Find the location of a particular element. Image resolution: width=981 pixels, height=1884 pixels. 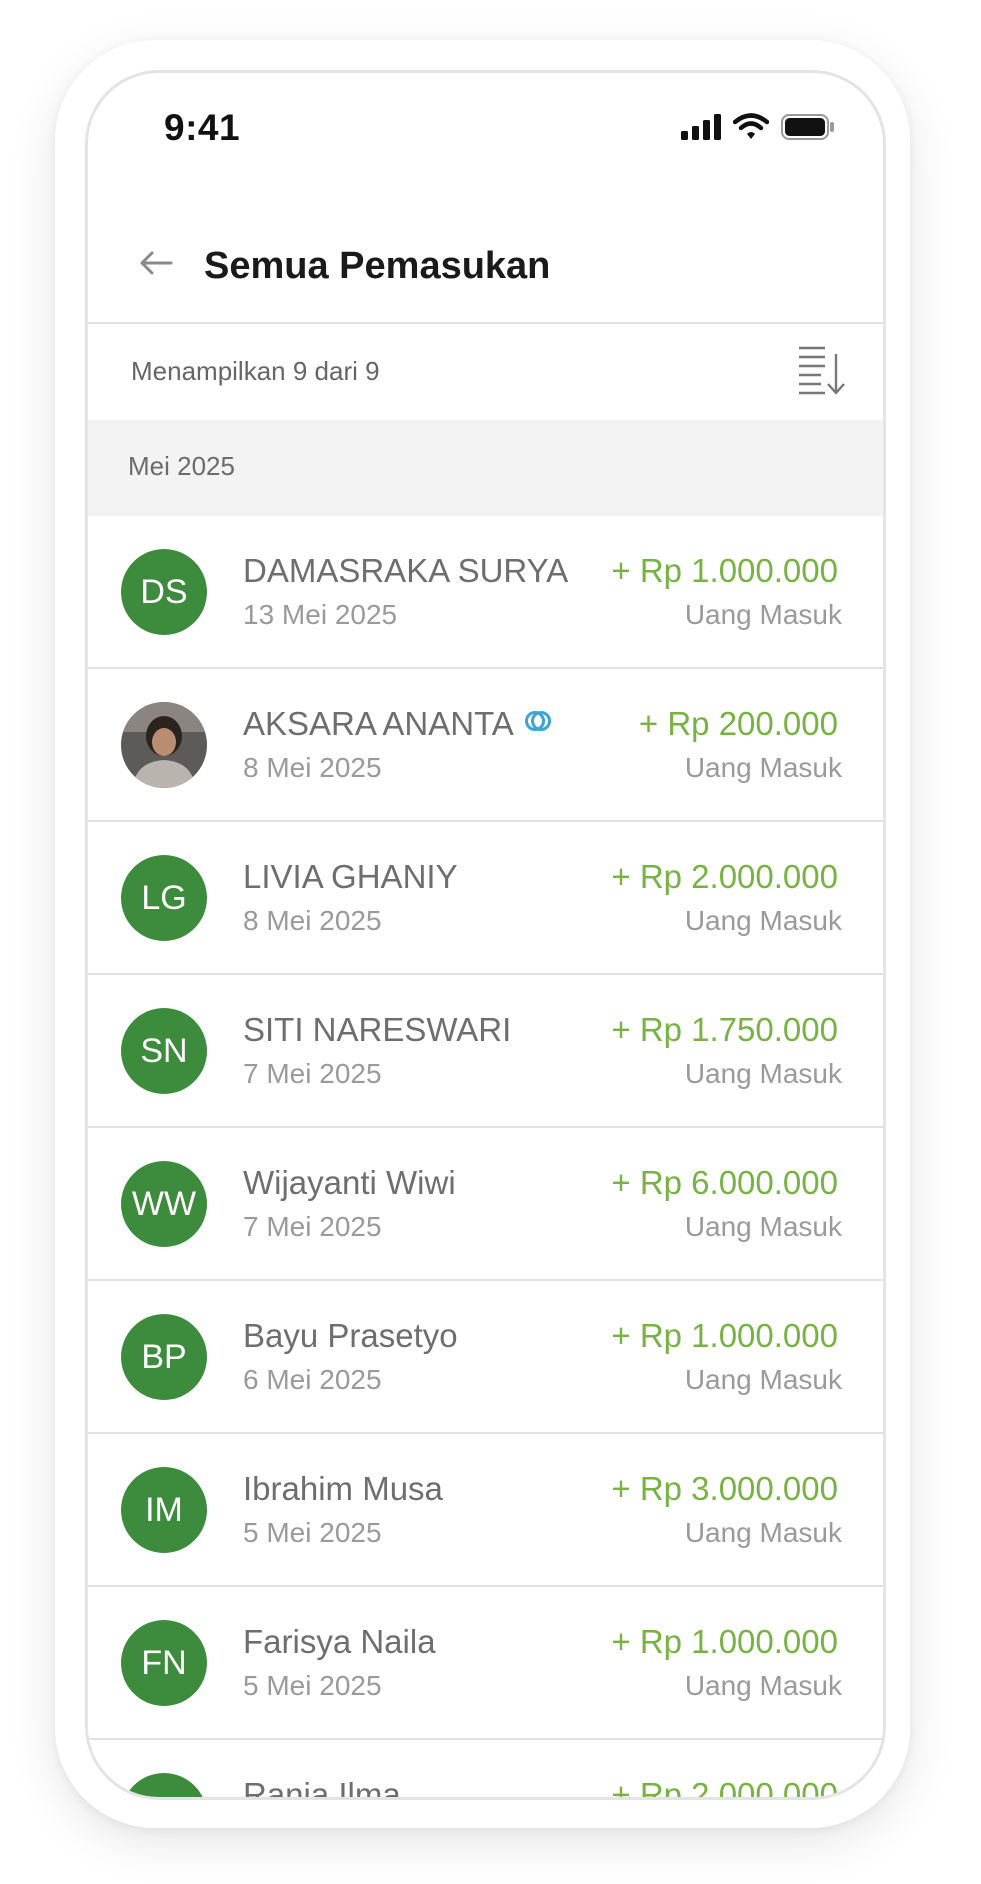

results-count: Menampilkan 9 dari 9 is located at coordinates (255, 371).